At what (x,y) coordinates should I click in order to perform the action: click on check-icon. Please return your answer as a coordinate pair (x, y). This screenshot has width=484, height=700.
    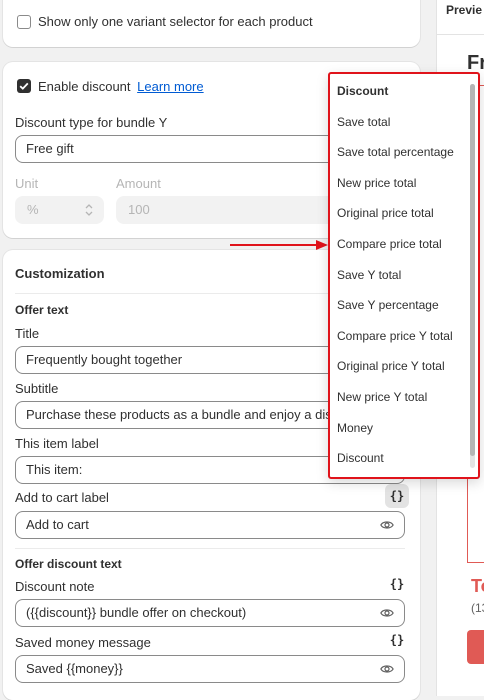
    Looking at the image, I should click on (24, 86).